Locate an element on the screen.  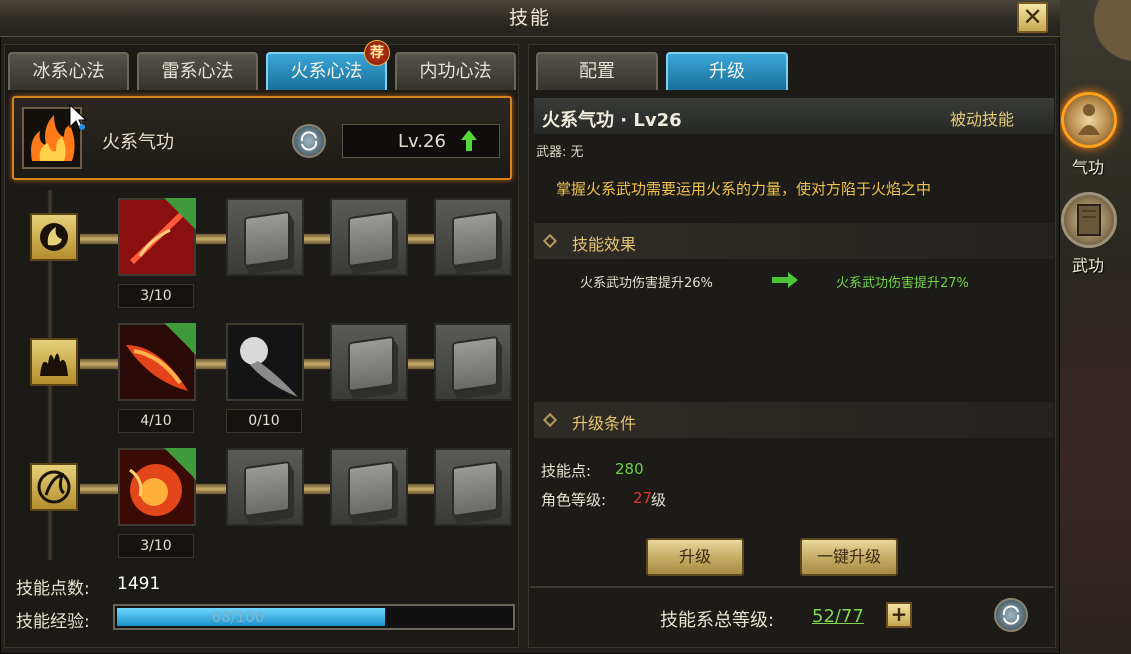
flame-burst-icon is located at coordinates (54, 362).